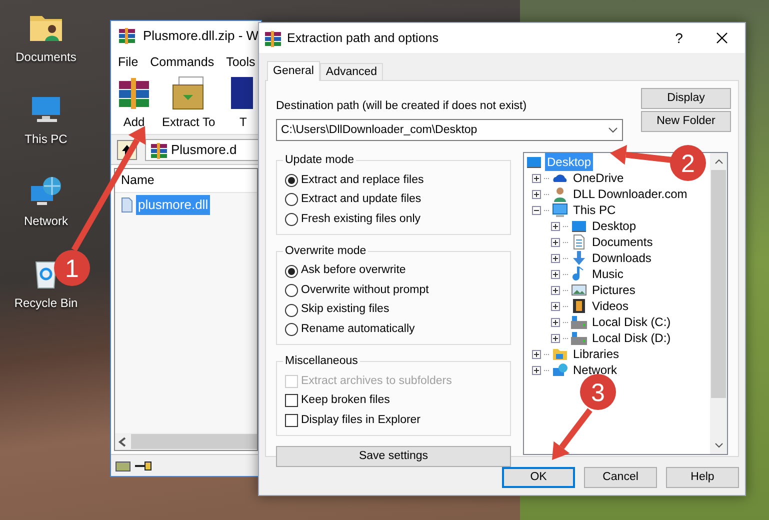 The width and height of the screenshot is (769, 520). I want to click on tab: General, so click(293, 71).